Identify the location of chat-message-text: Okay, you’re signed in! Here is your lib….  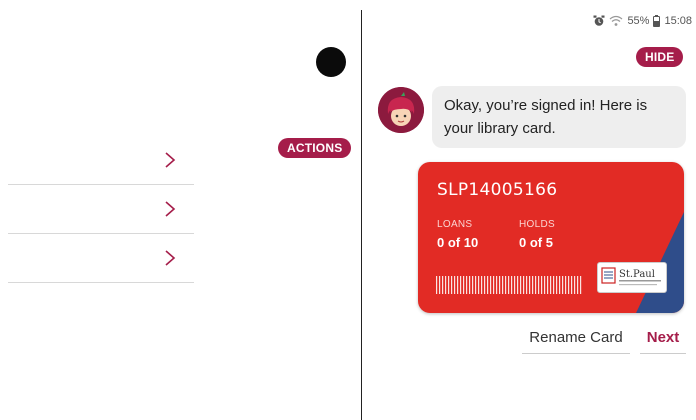
(546, 117).